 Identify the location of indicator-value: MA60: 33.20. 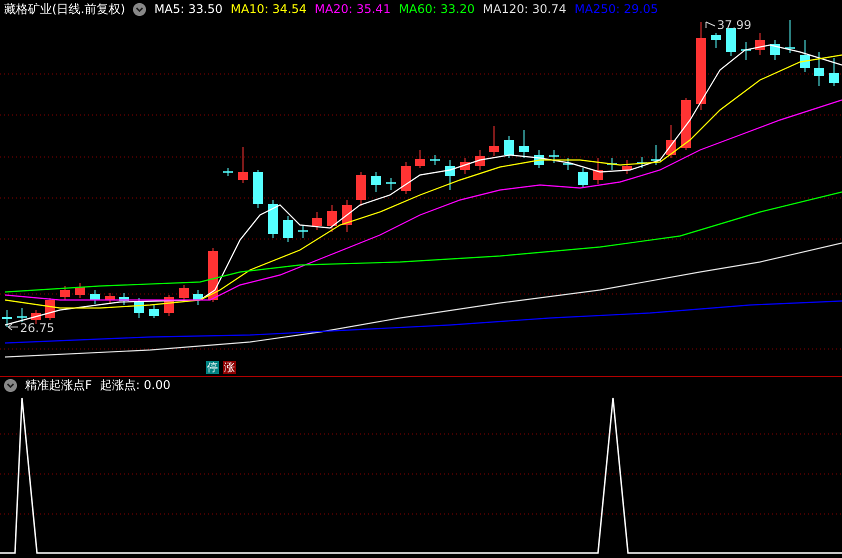
(436, 9).